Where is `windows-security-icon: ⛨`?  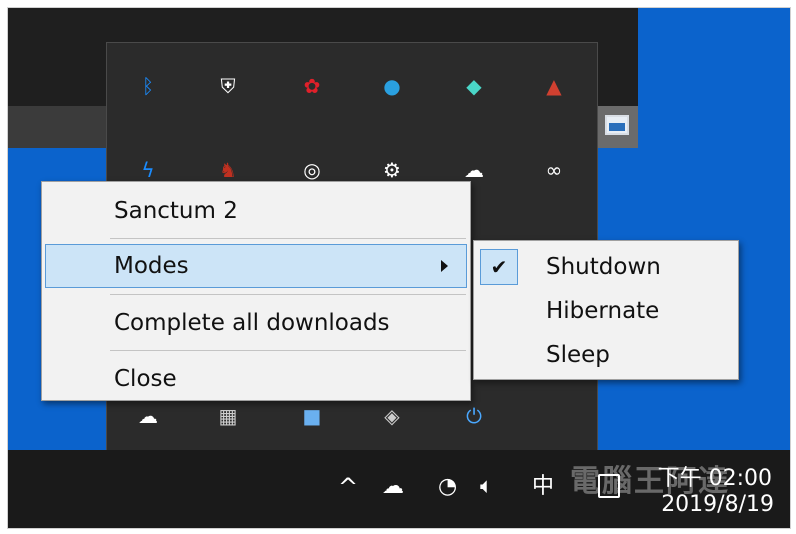
windows-security-icon: ⛨ is located at coordinates (228, 86).